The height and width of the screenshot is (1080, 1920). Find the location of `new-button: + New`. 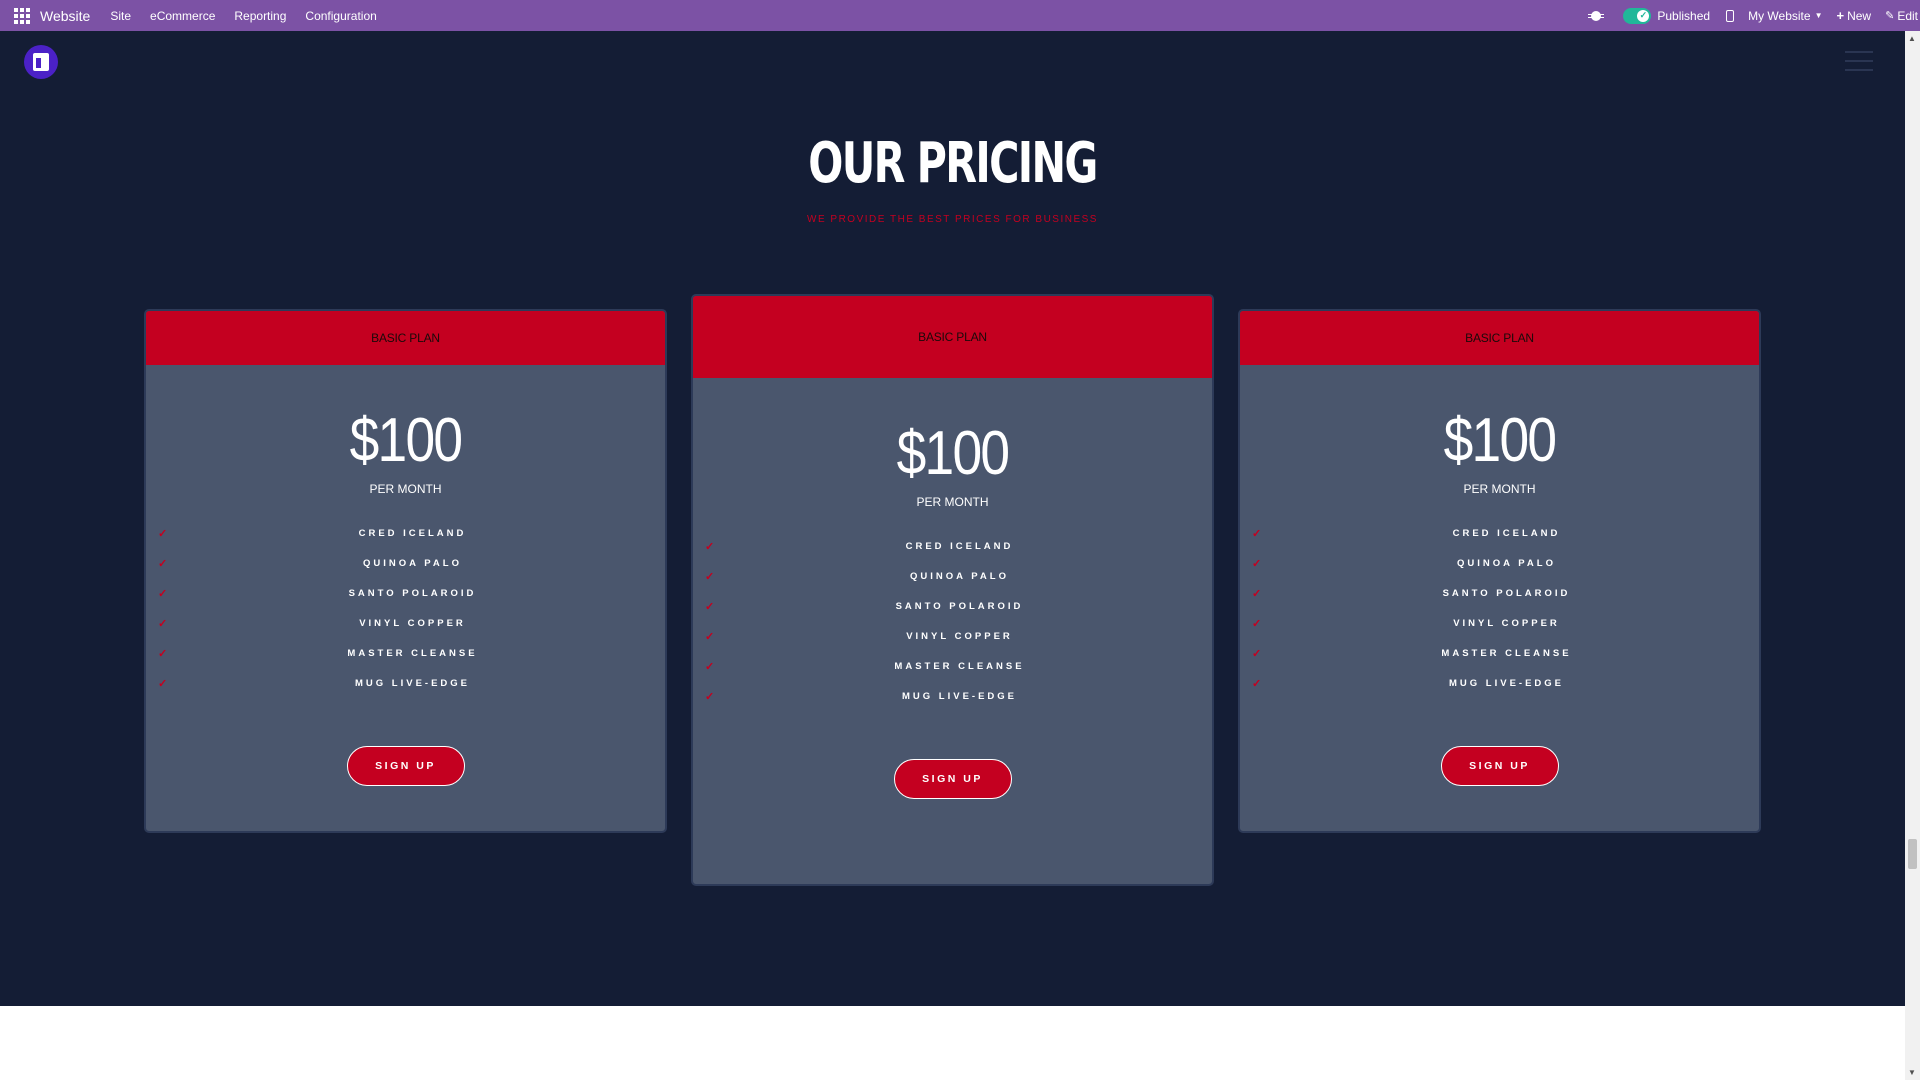

new-button: + New is located at coordinates (1853, 15).